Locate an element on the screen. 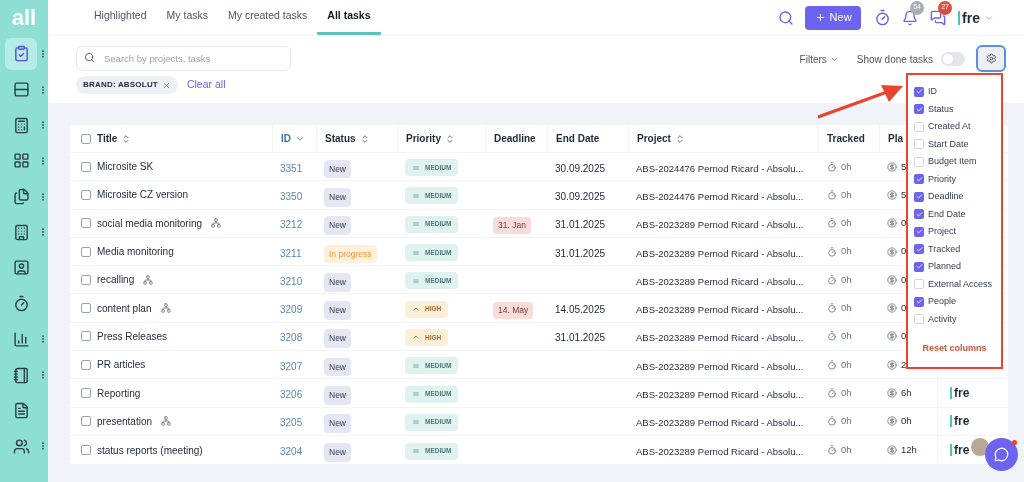  column-header: ID is located at coordinates (286, 138).